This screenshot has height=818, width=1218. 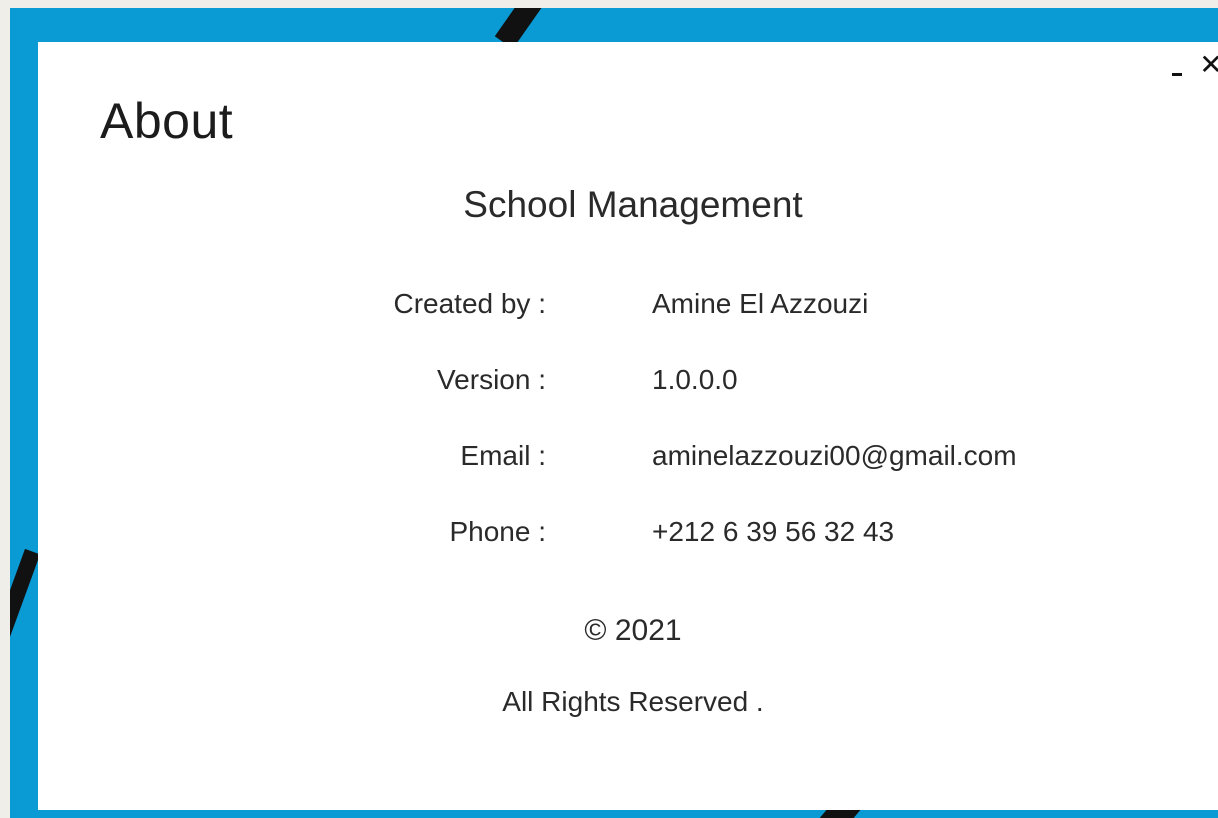 I want to click on rights-text: All Rights Reserved ., so click(x=633, y=701).